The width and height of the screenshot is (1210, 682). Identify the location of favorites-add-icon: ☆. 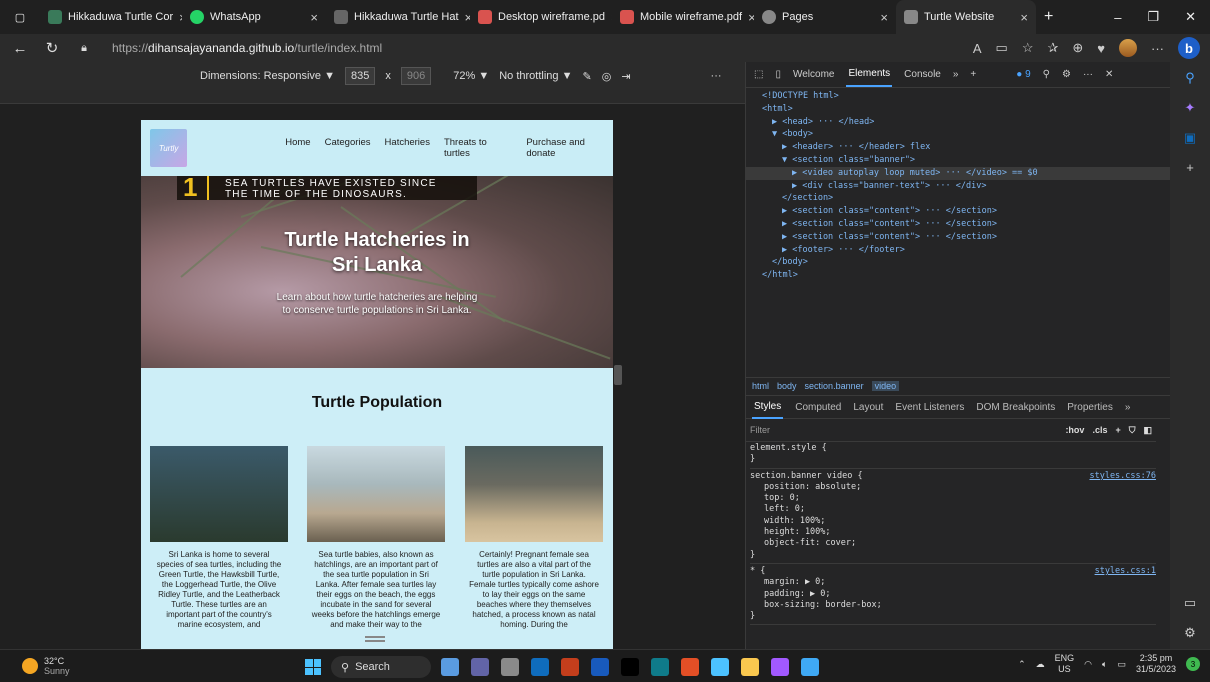
(1028, 48).